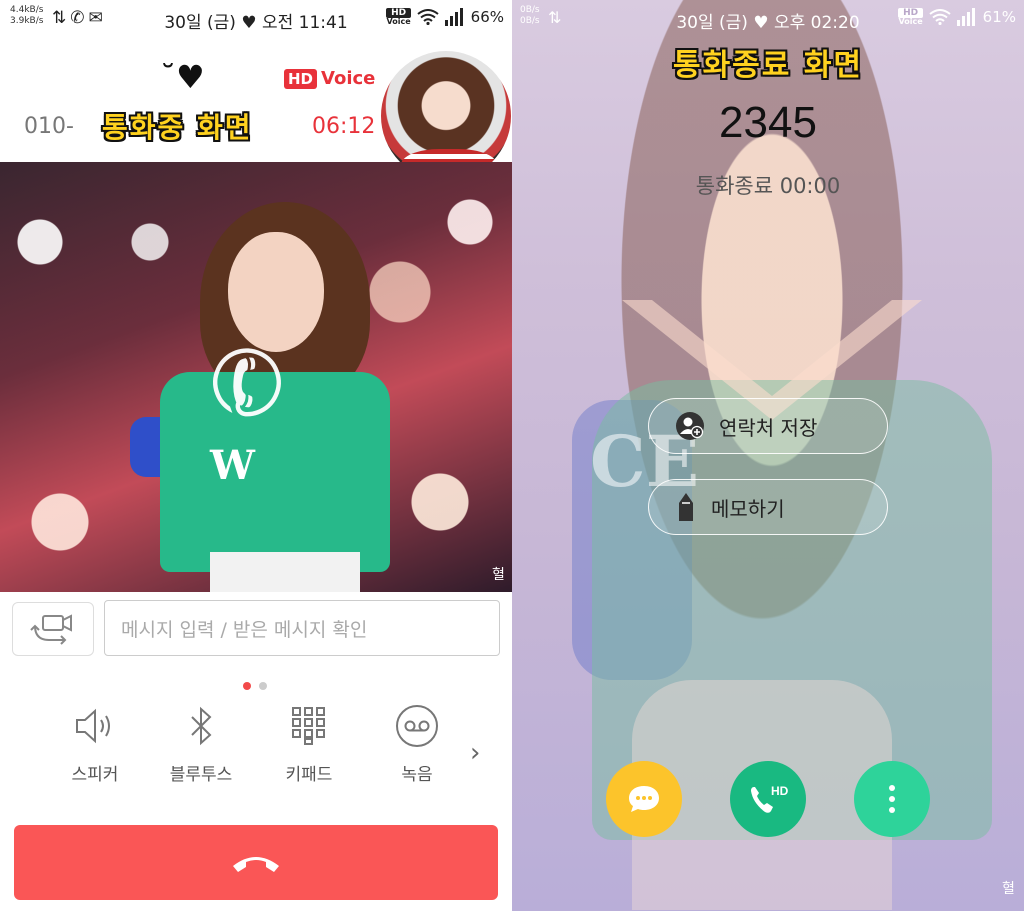 The image size is (1024, 911). Describe the element at coordinates (748, 508) in the screenshot. I see `memo-label: 메모하기` at that location.